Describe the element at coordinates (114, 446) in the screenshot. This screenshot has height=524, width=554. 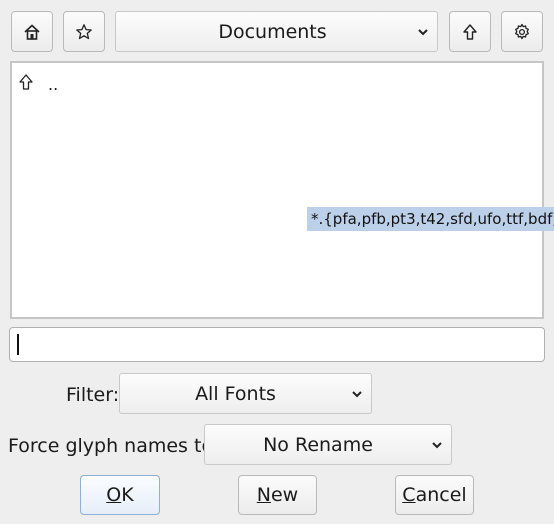
I see `force-glyph-label: Force glyph names to:` at that location.